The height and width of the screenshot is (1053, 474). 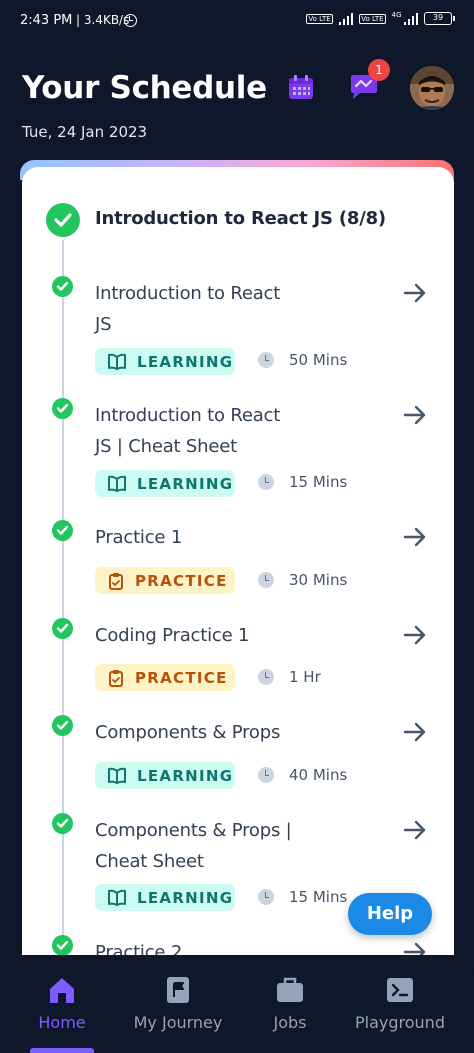 I want to click on nav-my-journey: My Journey, so click(x=178, y=1003).